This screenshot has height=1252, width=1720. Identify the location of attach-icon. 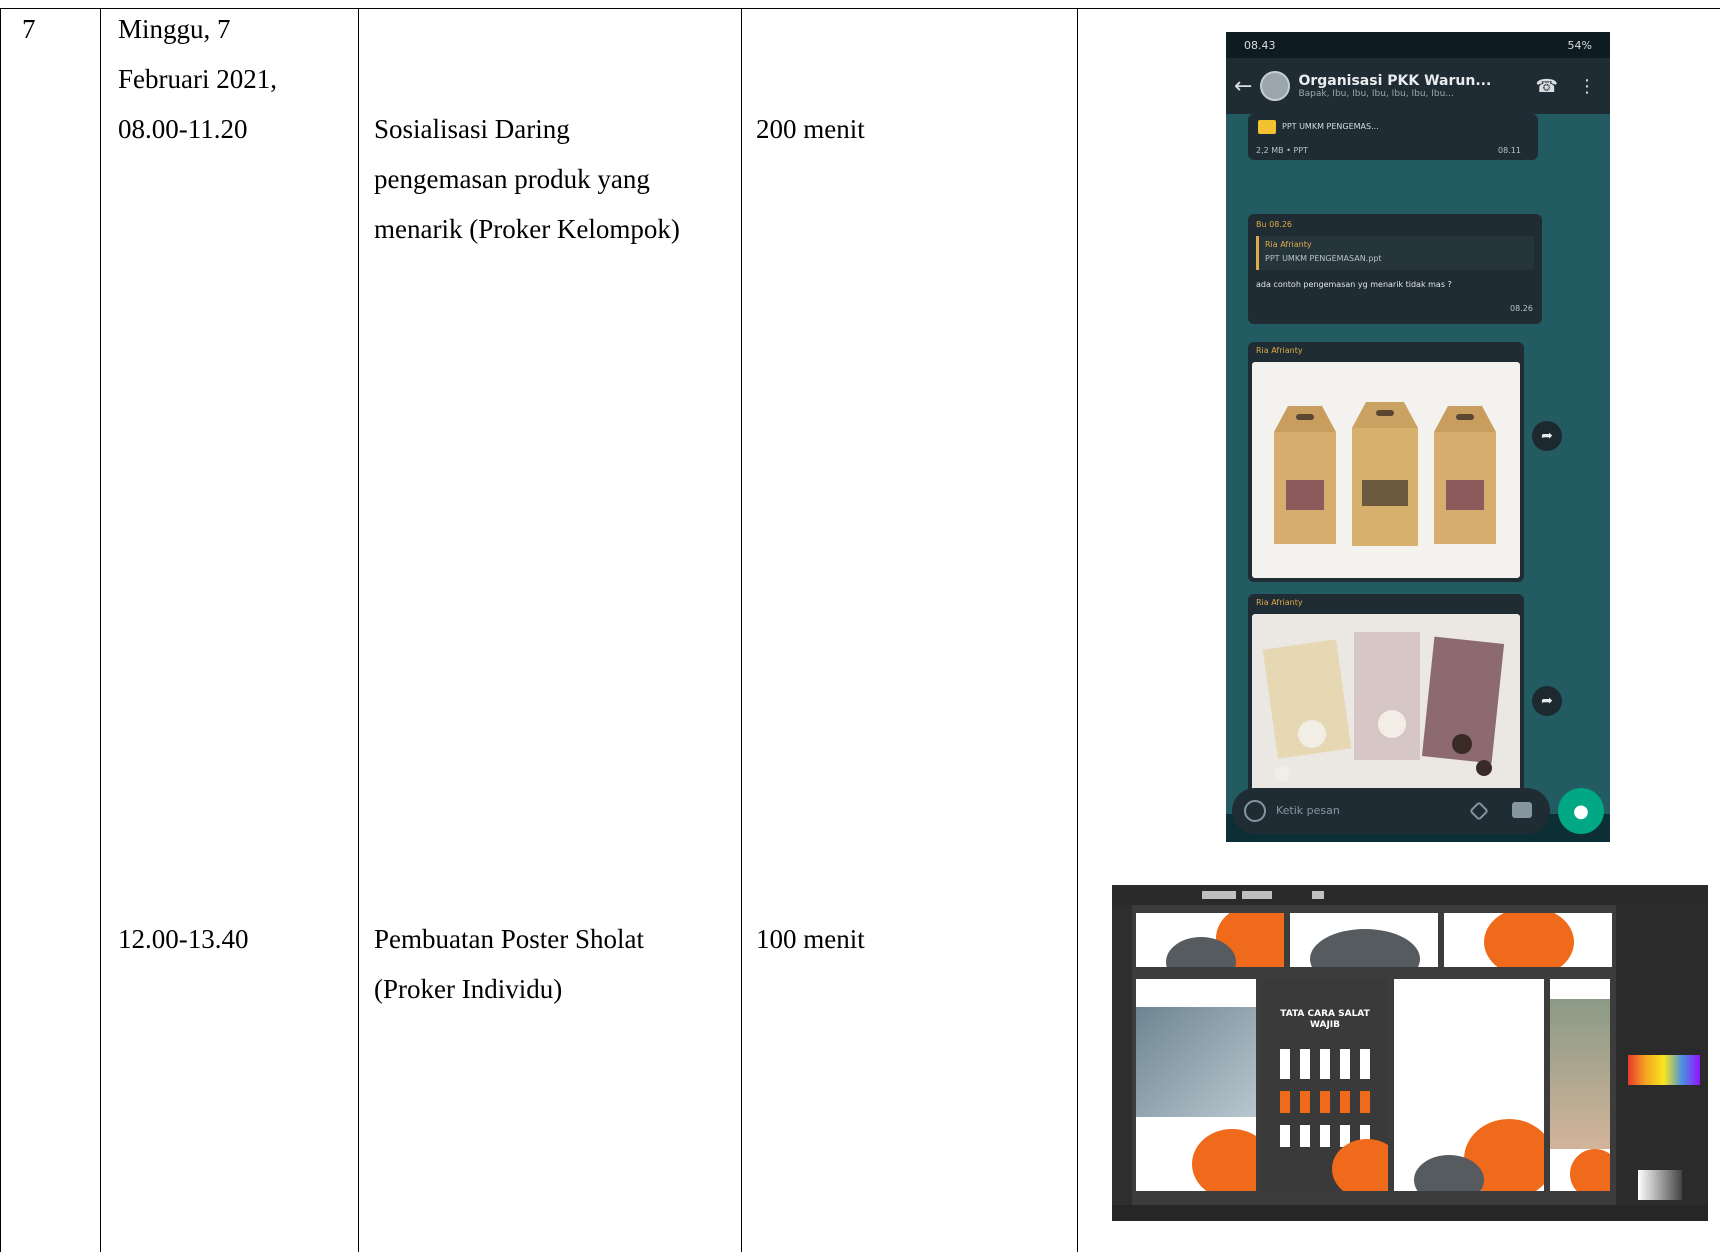
(1479, 811).